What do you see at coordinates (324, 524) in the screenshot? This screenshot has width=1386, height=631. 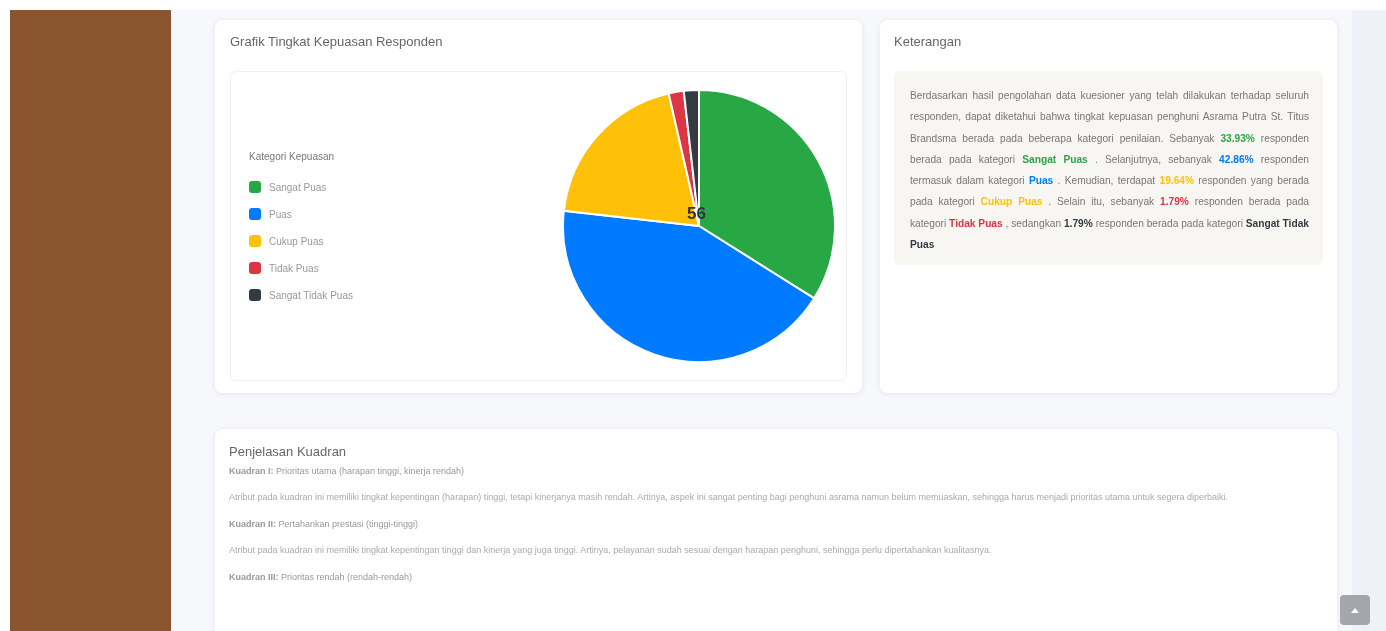 I see `quadrant-heading: Kuadran II: Pertahankan prestasi (tinggi-tinggi)` at bounding box center [324, 524].